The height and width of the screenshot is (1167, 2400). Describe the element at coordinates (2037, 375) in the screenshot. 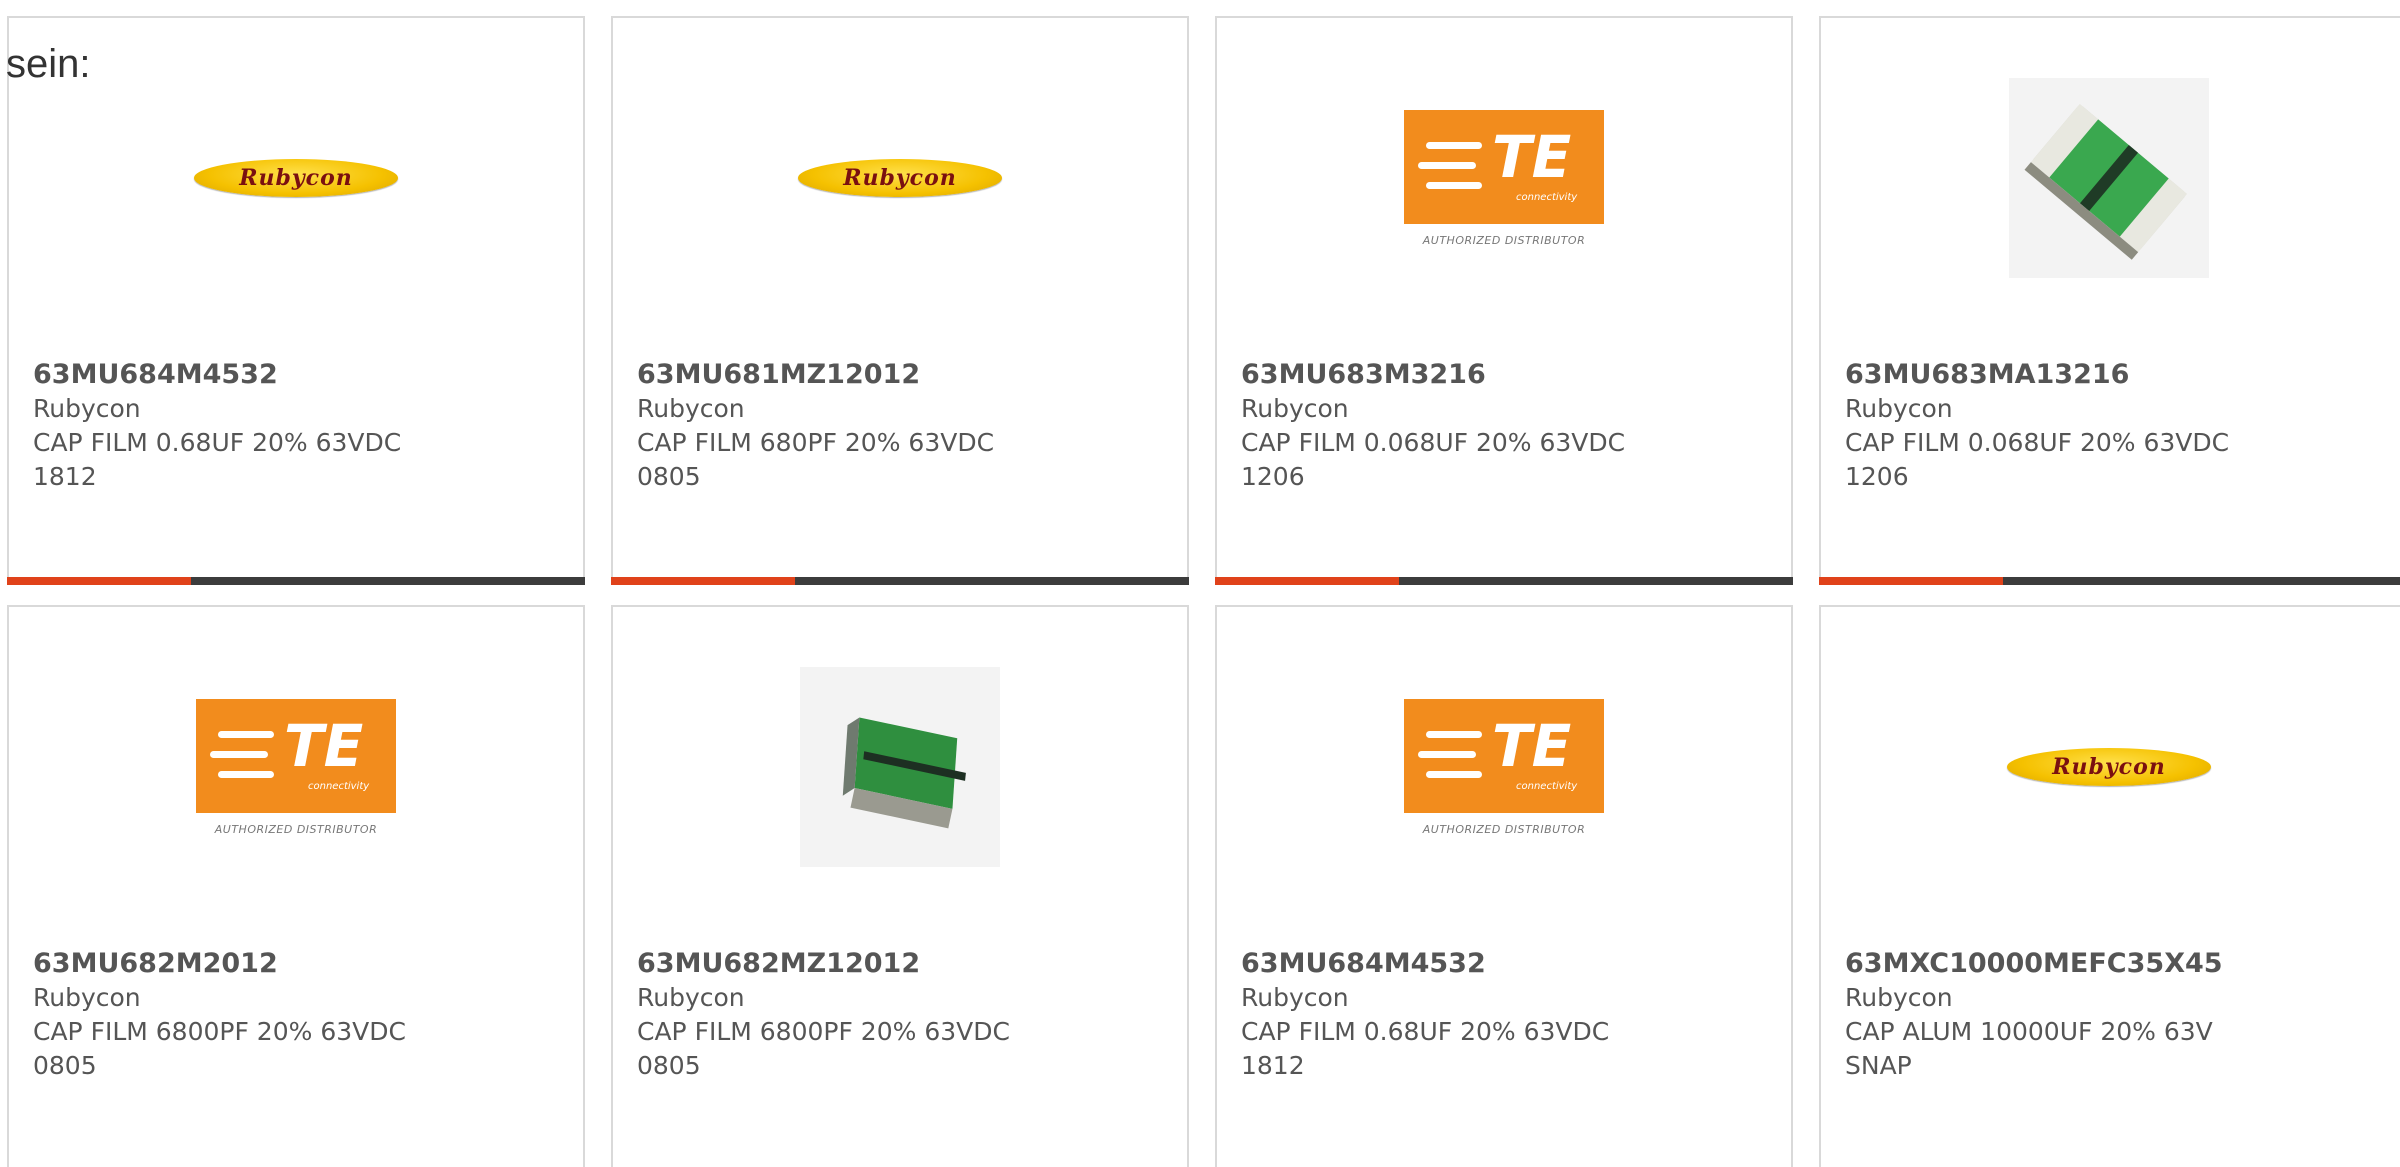

I see `part-number: 63MU683MA13216` at that location.